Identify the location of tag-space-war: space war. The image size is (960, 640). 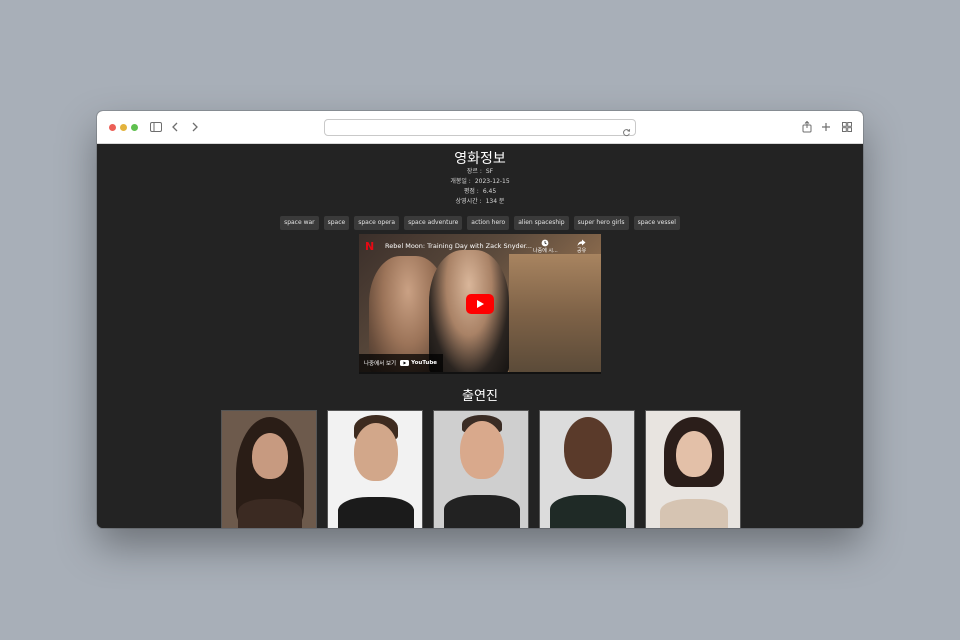
(299, 223).